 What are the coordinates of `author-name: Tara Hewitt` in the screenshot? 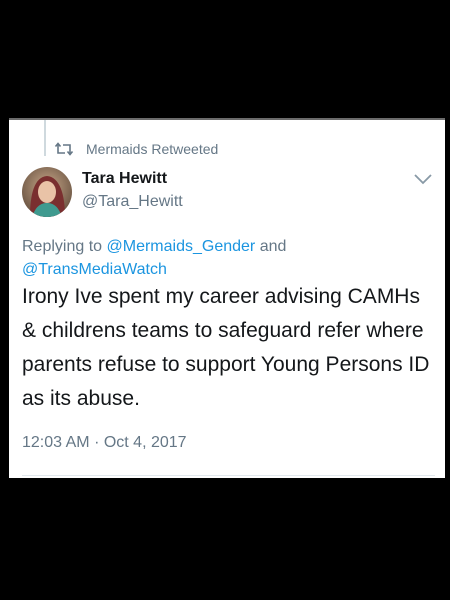 It's located at (124, 179).